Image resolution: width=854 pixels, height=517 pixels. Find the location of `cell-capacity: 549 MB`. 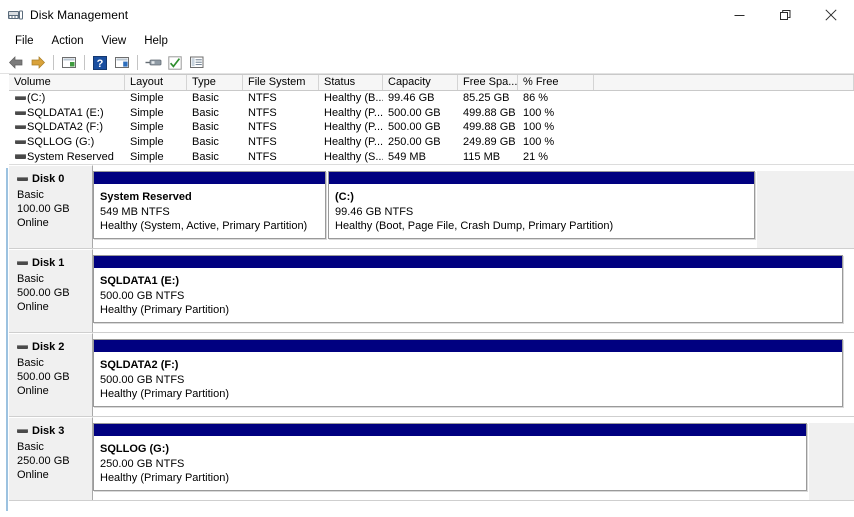

cell-capacity: 549 MB is located at coordinates (407, 156).